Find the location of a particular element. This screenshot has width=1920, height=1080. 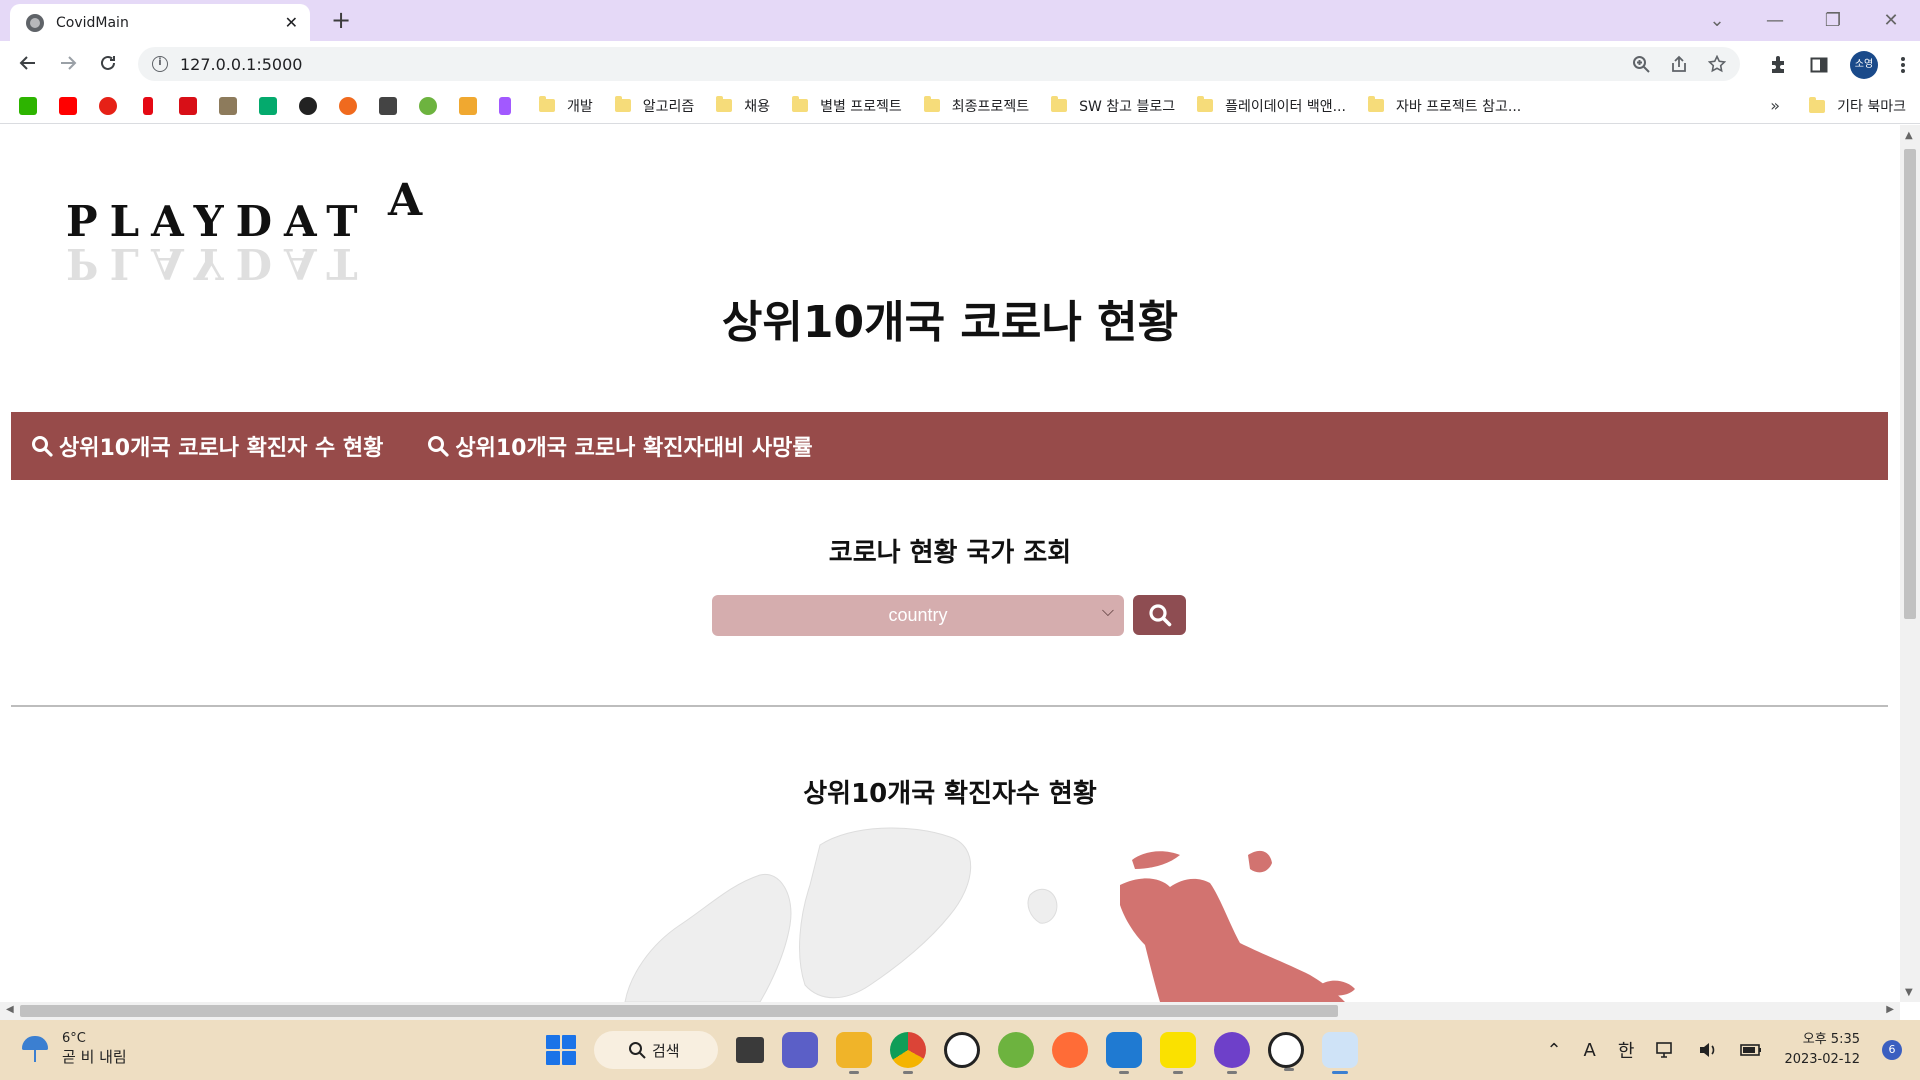

taskbar-apps: 검색 is located at coordinates (952, 1052).